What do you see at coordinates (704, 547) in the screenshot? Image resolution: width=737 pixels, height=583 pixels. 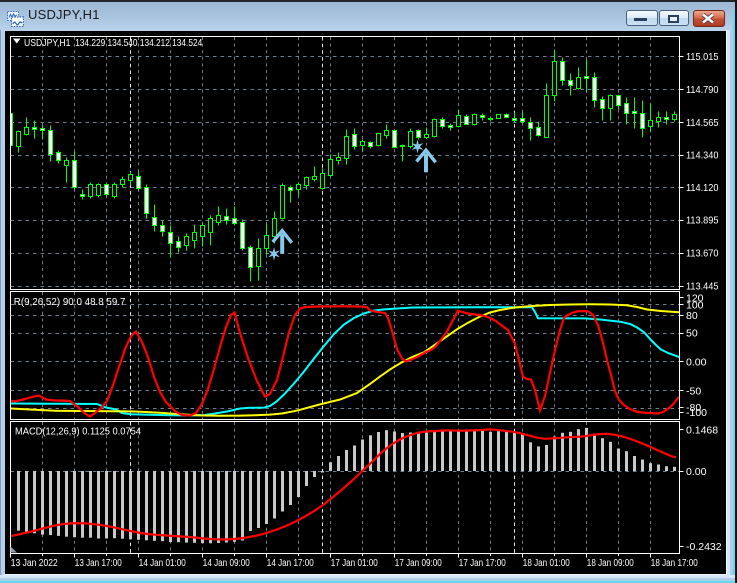 I see `svg-text: -0.2432` at bounding box center [704, 547].